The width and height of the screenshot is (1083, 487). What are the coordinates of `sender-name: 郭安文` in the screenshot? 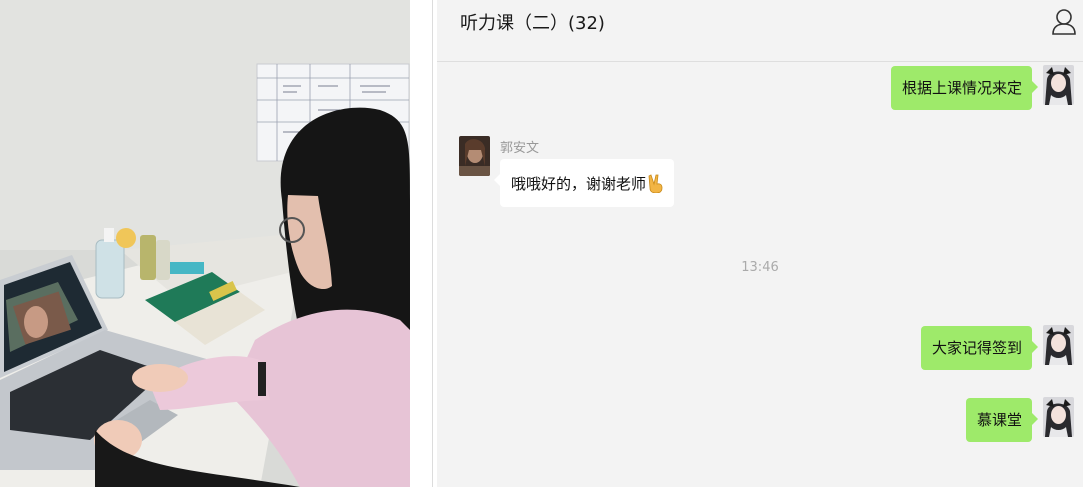 It's located at (520, 148).